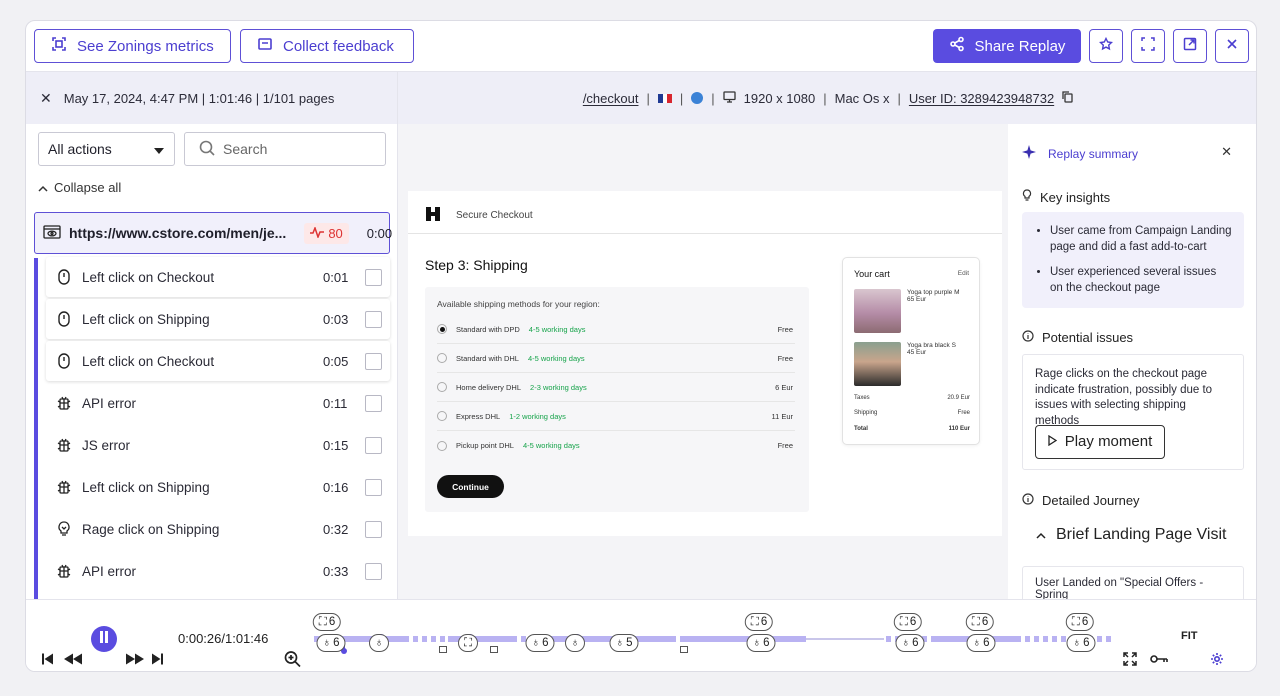 Image resolution: width=1280 pixels, height=696 pixels. What do you see at coordinates (616, 329) in the screenshot?
I see `shipping-option: Standard with DPD 4-5 working days Free` at bounding box center [616, 329].